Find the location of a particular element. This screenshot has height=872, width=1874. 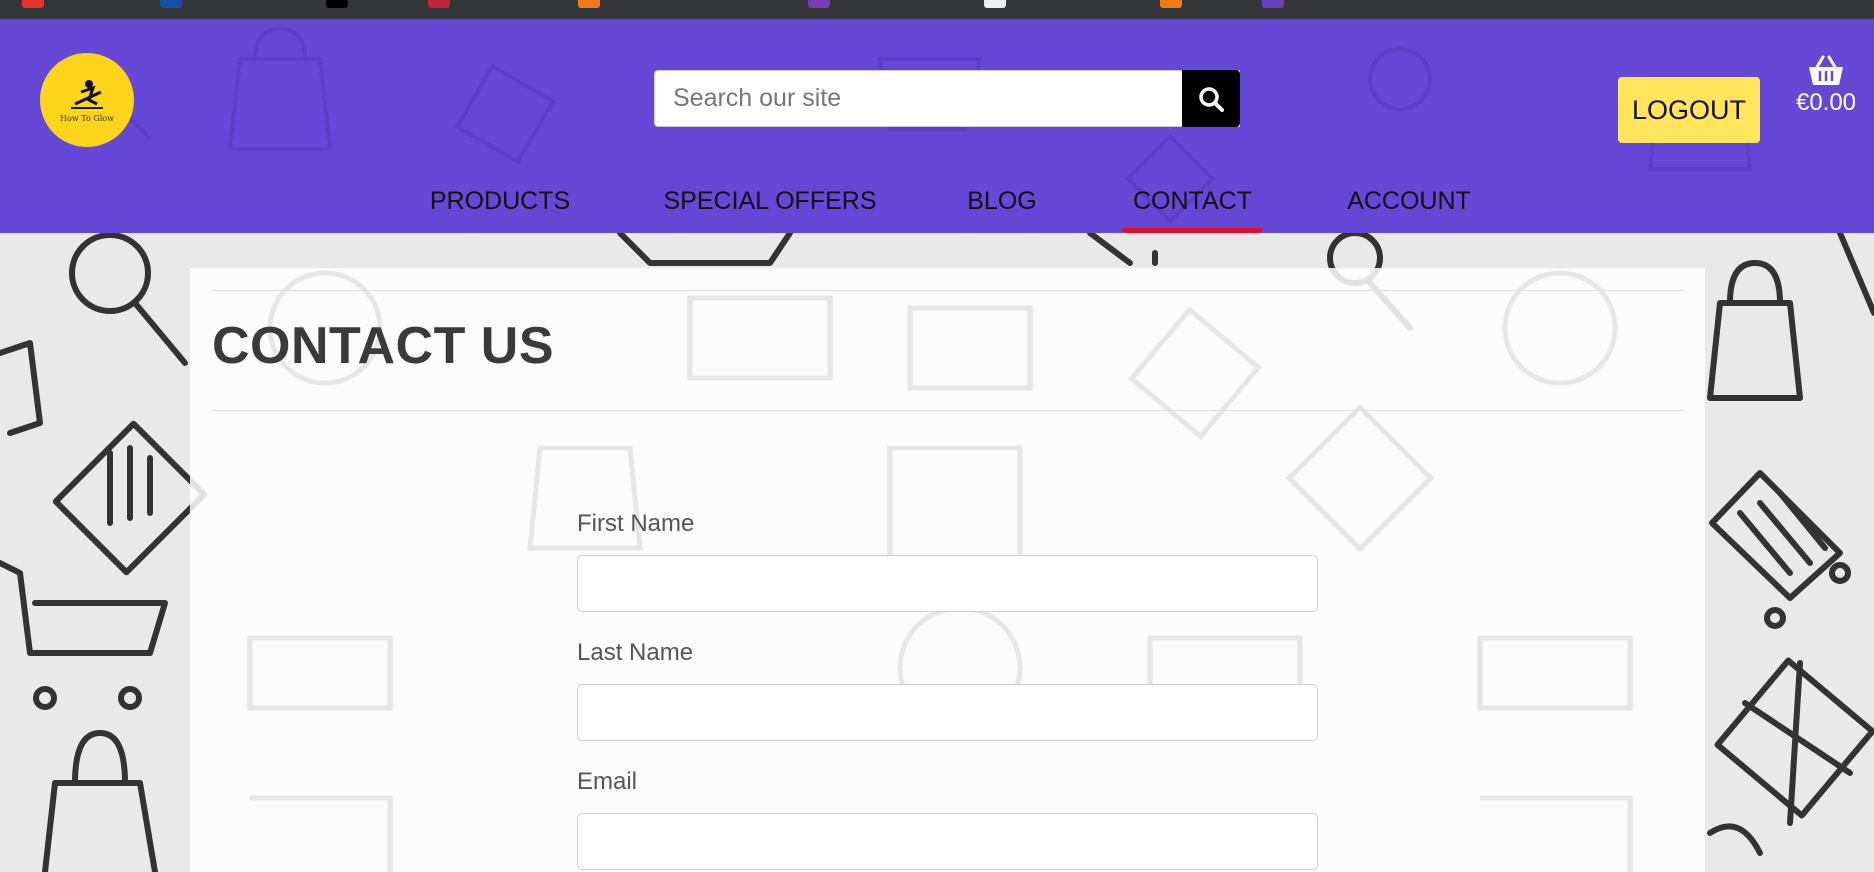

page-title: CONTACT US is located at coordinates (383, 346).